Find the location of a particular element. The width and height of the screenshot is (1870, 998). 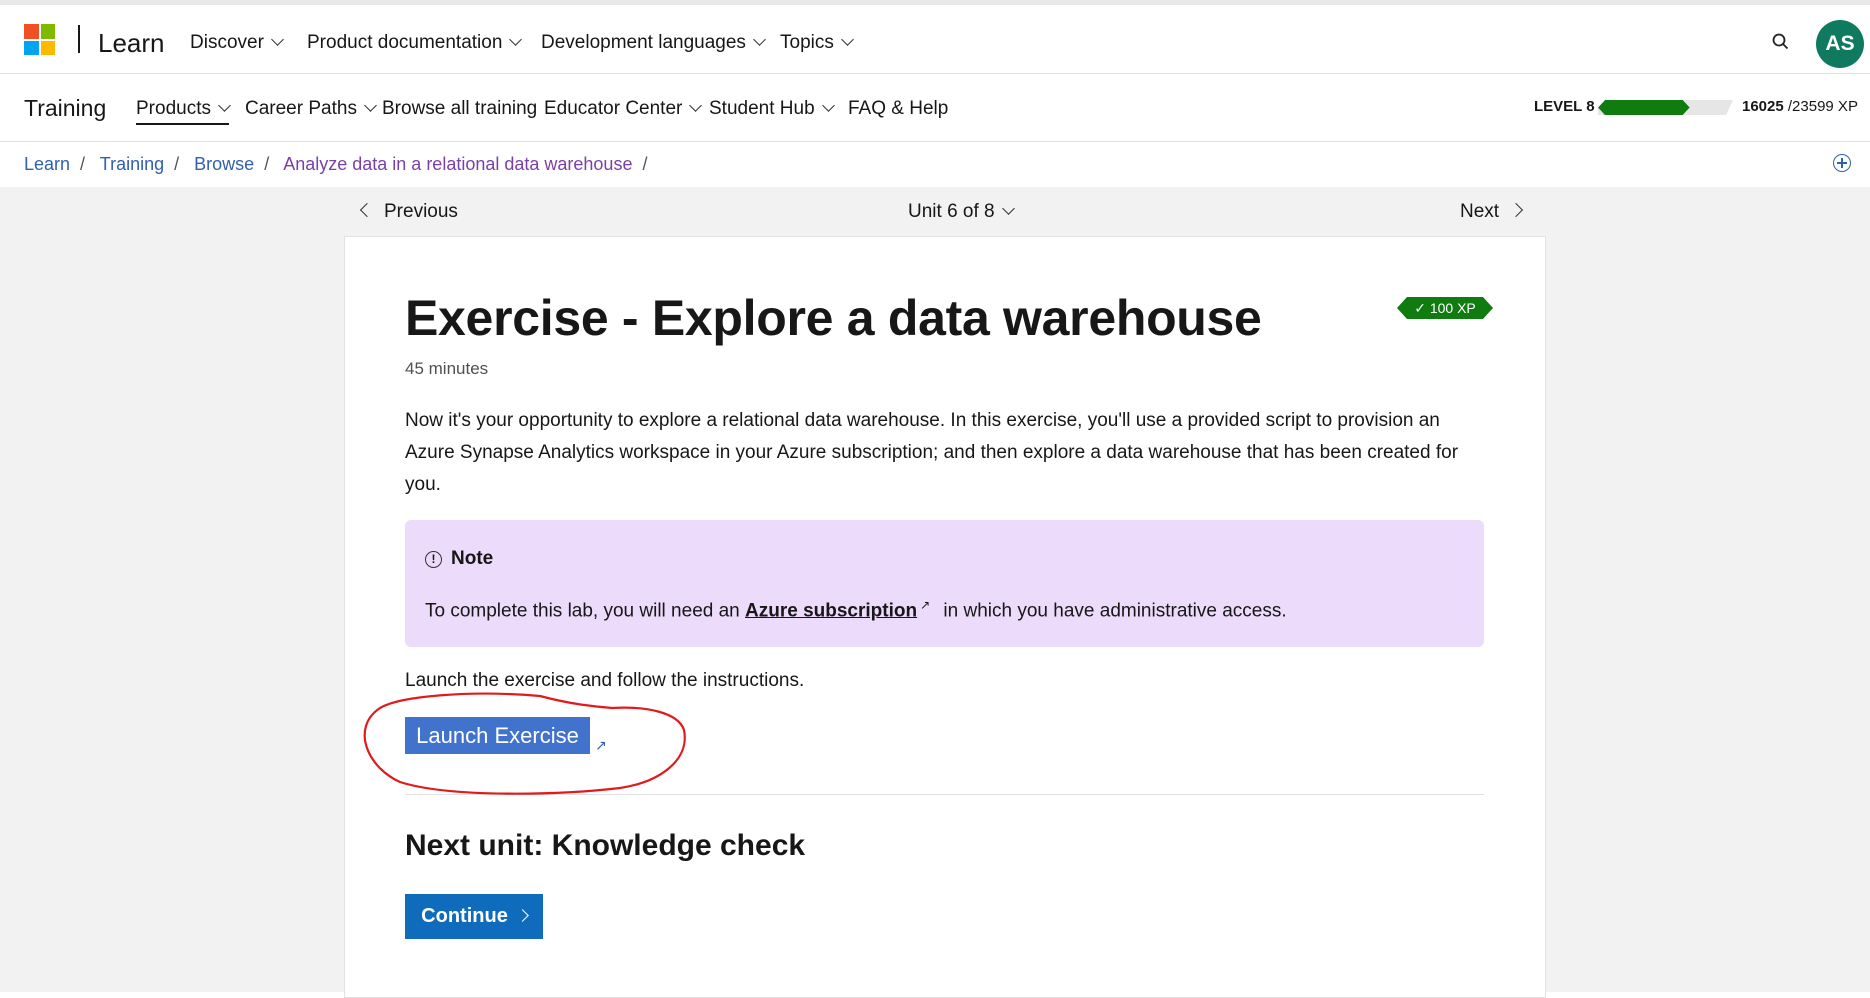

training-title-link: Training is located at coordinates (65, 108).